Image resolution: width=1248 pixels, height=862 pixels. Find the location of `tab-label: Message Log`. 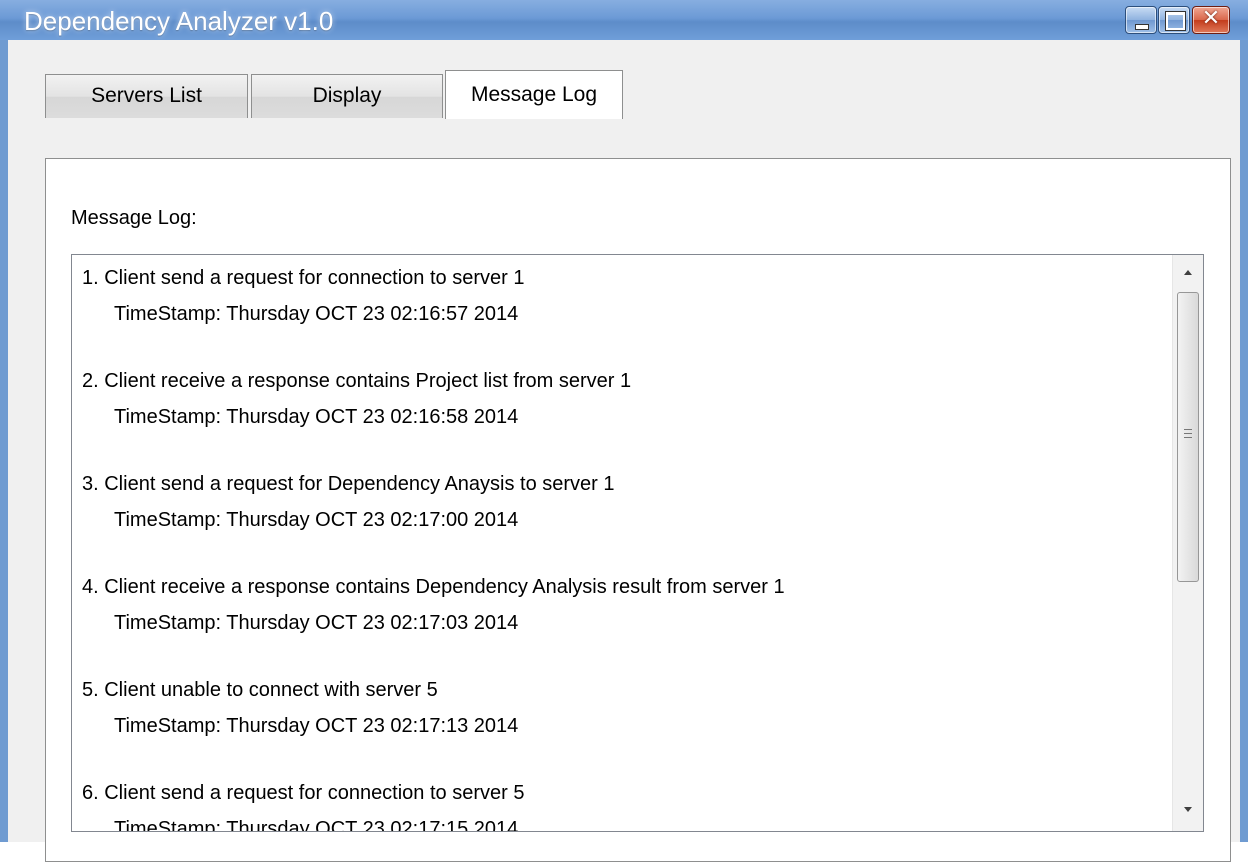

tab-label: Message Log is located at coordinates (534, 94).